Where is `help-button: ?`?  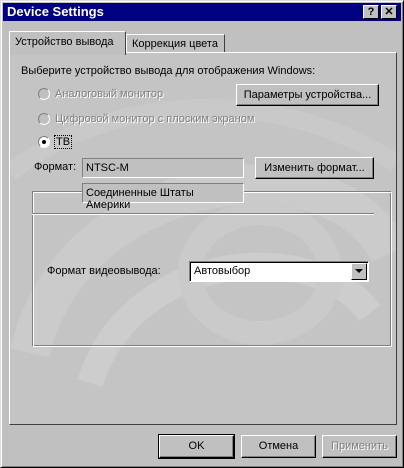
help-button: ? is located at coordinates (371, 12).